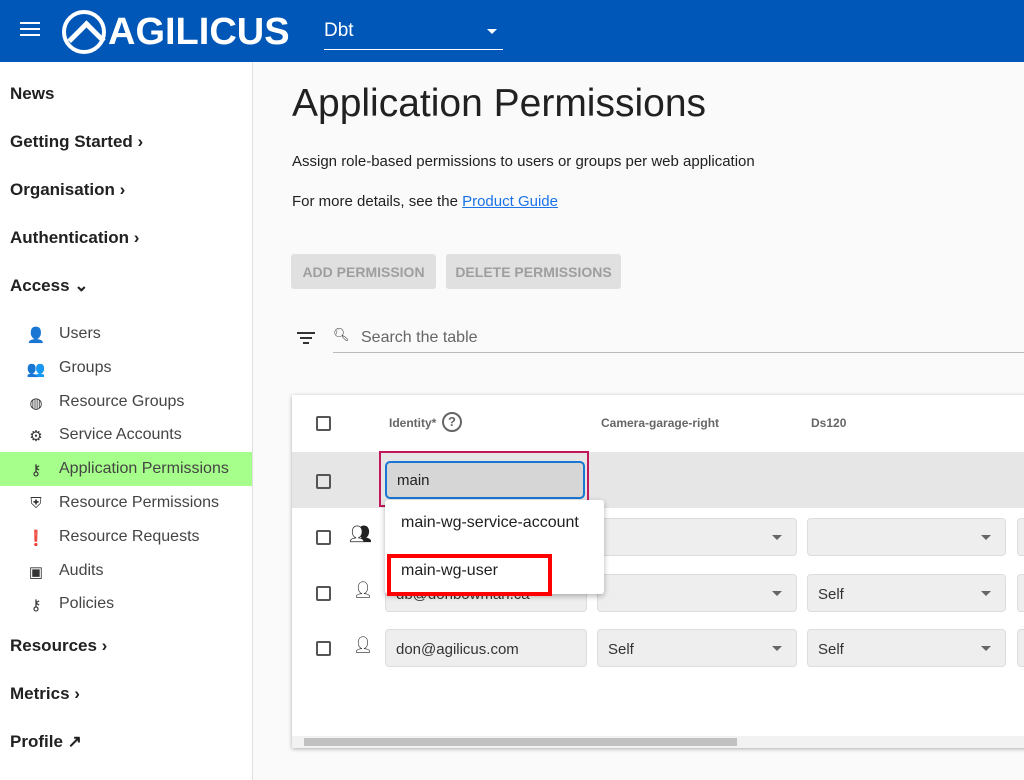 The image size is (1024, 780). What do you see at coordinates (413, 32) in the screenshot?
I see `org-select: Dbt` at bounding box center [413, 32].